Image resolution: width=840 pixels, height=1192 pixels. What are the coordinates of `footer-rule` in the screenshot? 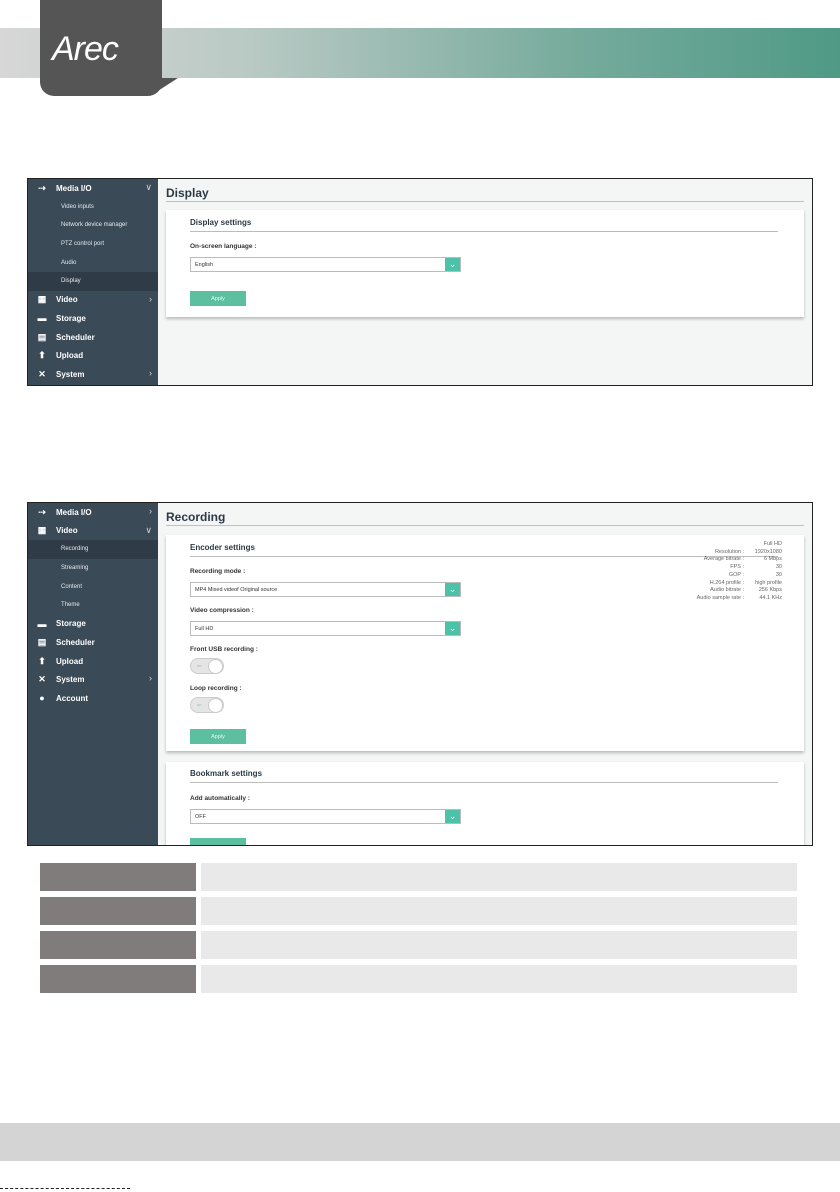 It's located at (65, 1189).